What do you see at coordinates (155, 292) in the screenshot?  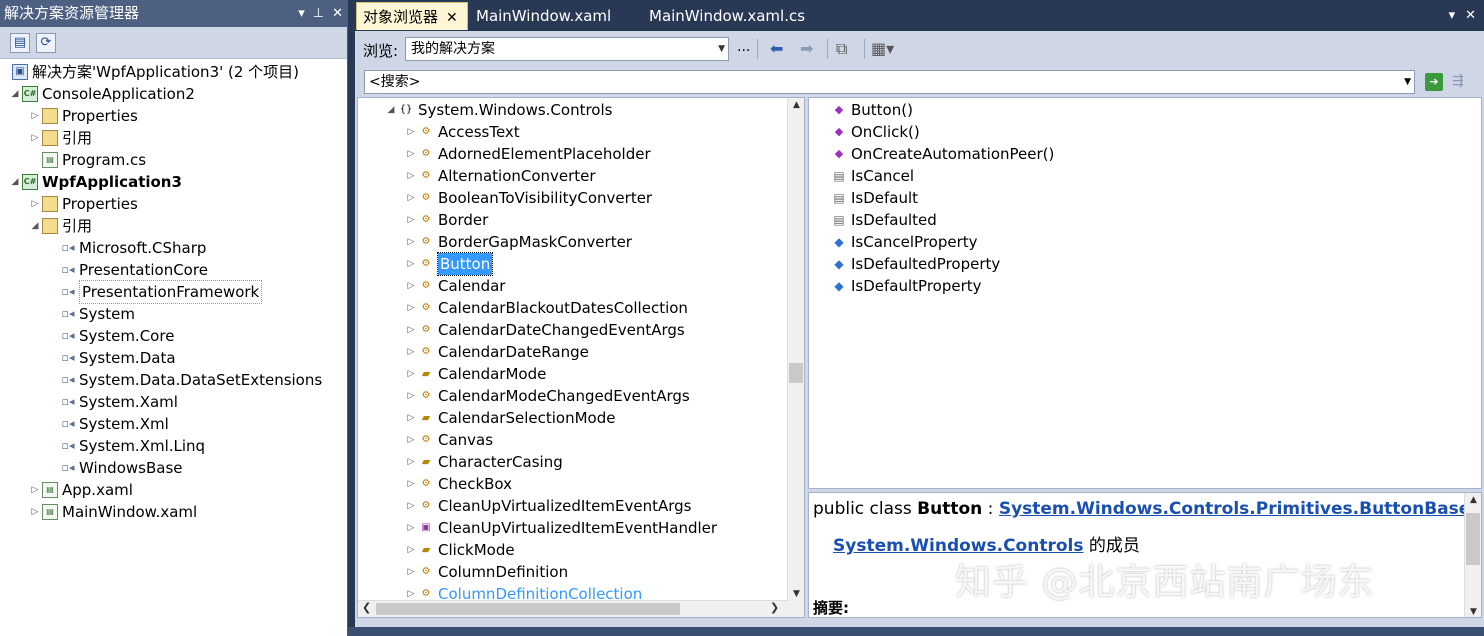 I see `tree-item: ▫◂ PresentationFramework` at bounding box center [155, 292].